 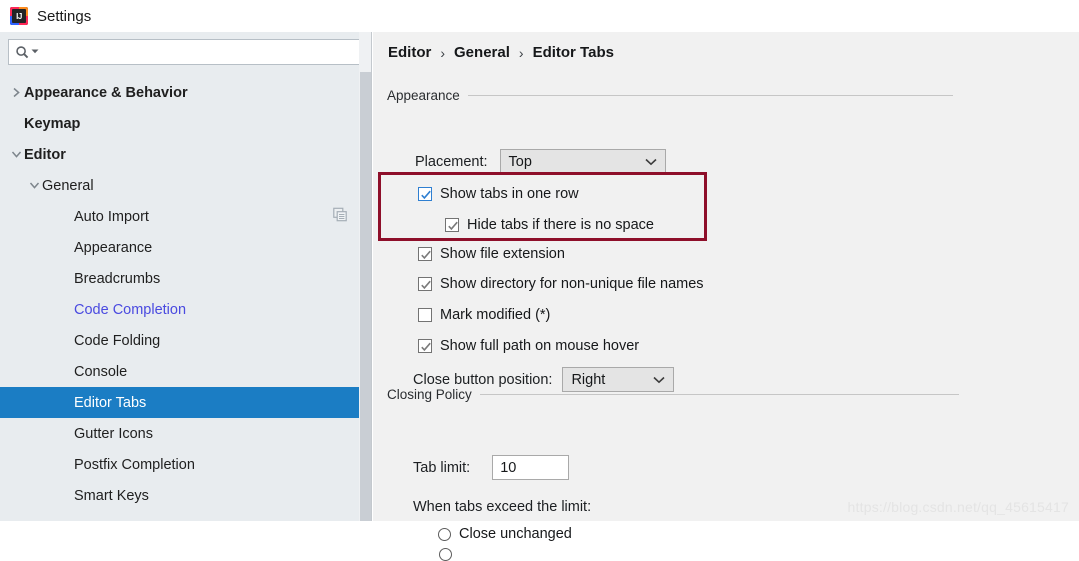 What do you see at coordinates (22, 52) in the screenshot?
I see `search-icon` at bounding box center [22, 52].